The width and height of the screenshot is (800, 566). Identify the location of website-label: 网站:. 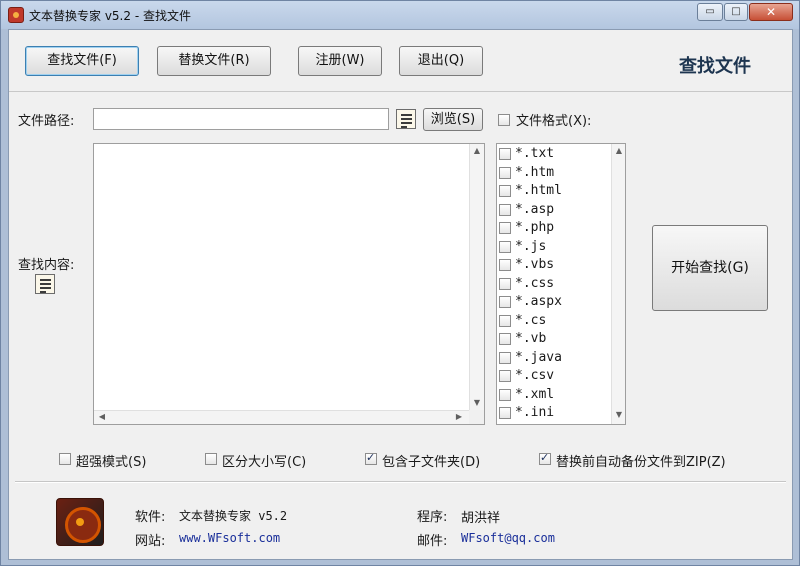
(150, 541).